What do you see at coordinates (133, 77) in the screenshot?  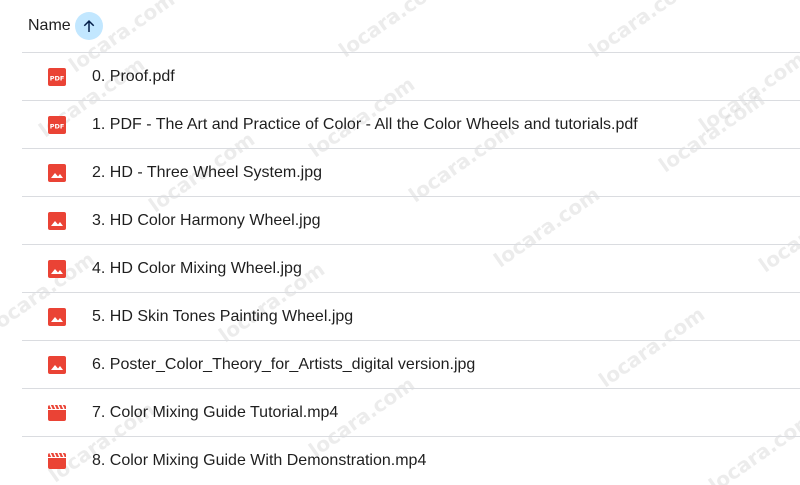 I see `file-name: 0. Proof.pdf` at bounding box center [133, 77].